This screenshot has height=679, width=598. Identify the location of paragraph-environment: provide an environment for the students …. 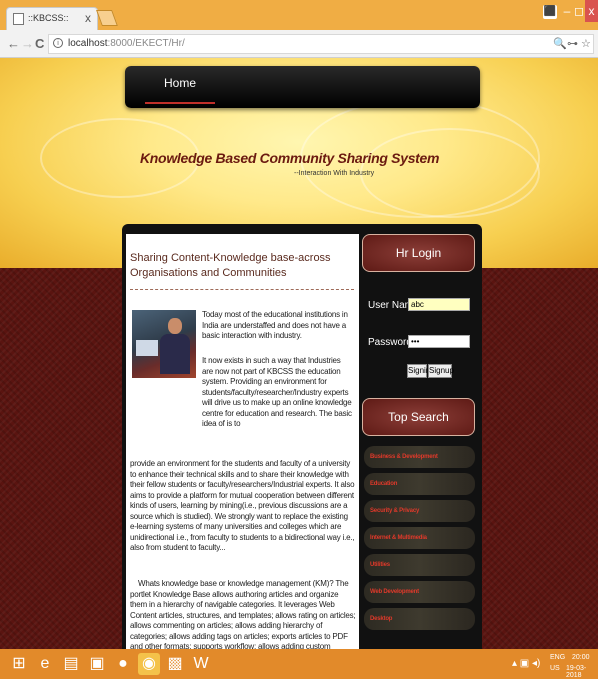
(242, 505).